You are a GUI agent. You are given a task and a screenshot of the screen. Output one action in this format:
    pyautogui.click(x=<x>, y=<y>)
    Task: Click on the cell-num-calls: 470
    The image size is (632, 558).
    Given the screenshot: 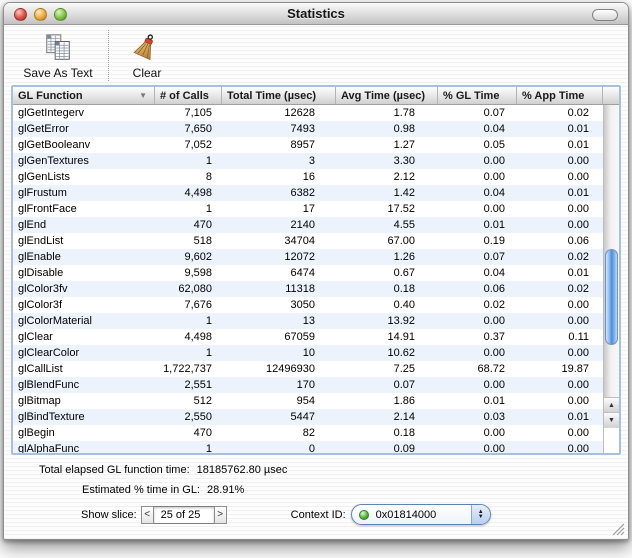 What is the action you would take?
    pyautogui.click(x=202, y=433)
    